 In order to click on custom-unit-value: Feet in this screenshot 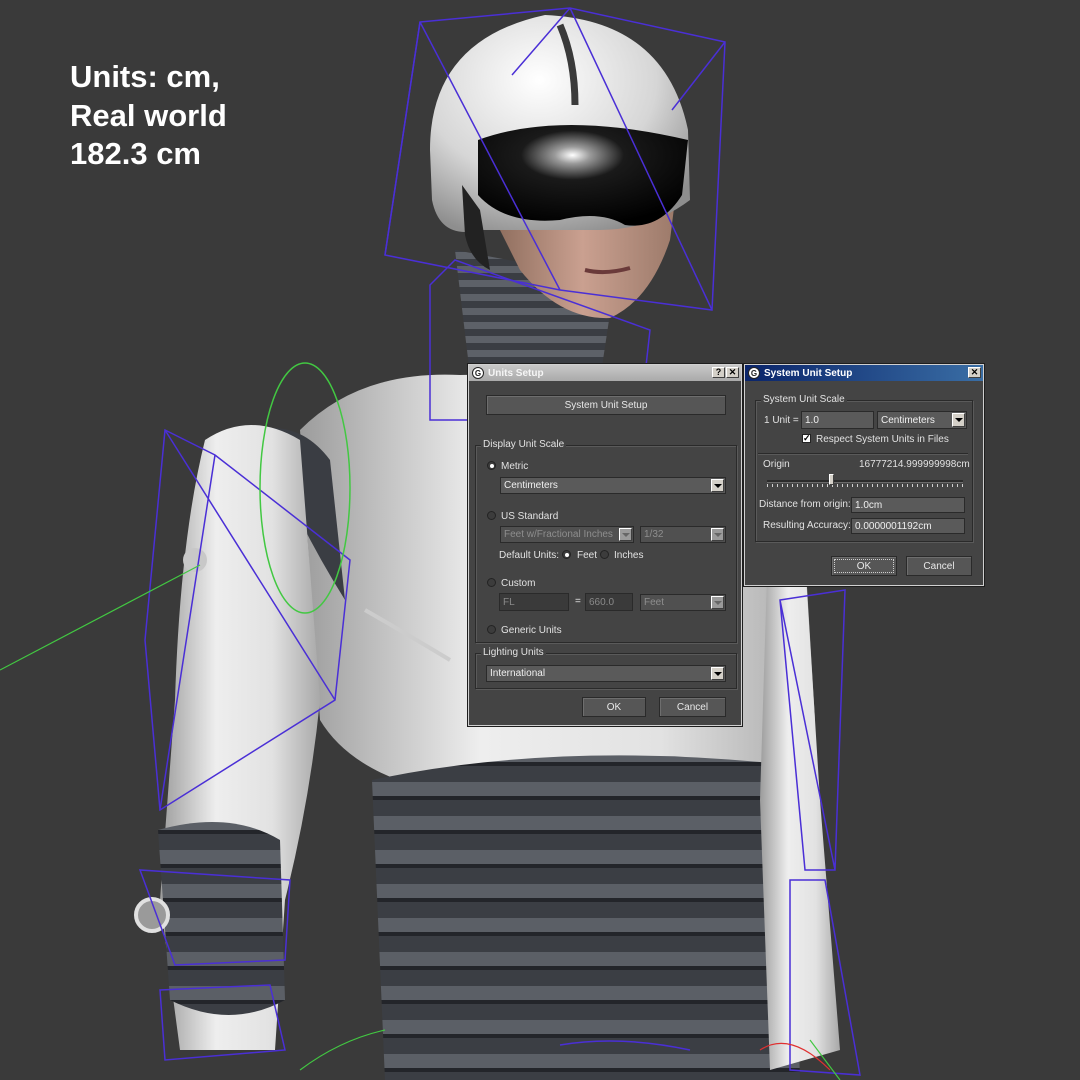, I will do `click(654, 602)`.